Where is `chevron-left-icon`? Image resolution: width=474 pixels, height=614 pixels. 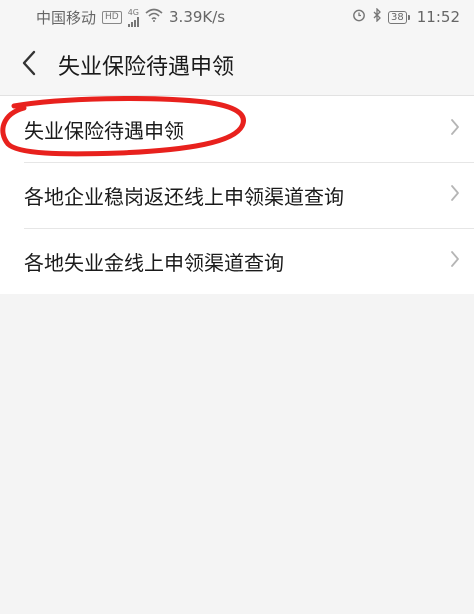 chevron-left-icon is located at coordinates (29, 65).